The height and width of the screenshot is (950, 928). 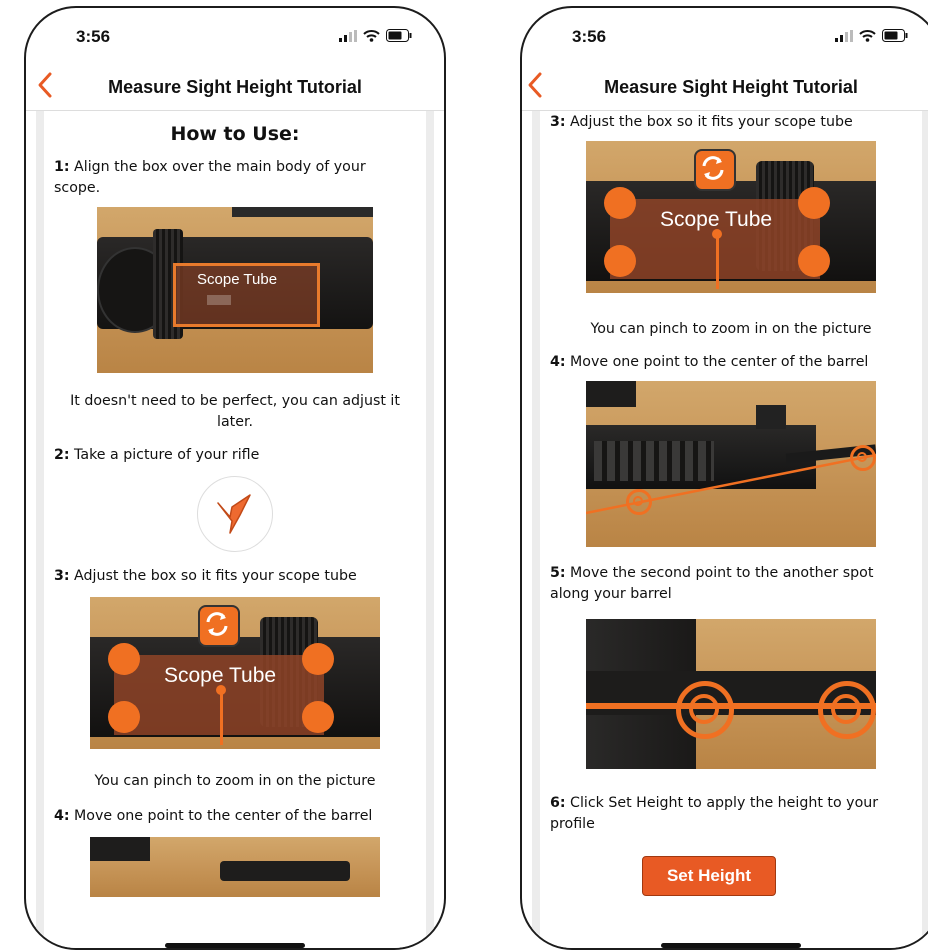 What do you see at coordinates (235, 867) in the screenshot?
I see `step-4-image-partial` at bounding box center [235, 867].